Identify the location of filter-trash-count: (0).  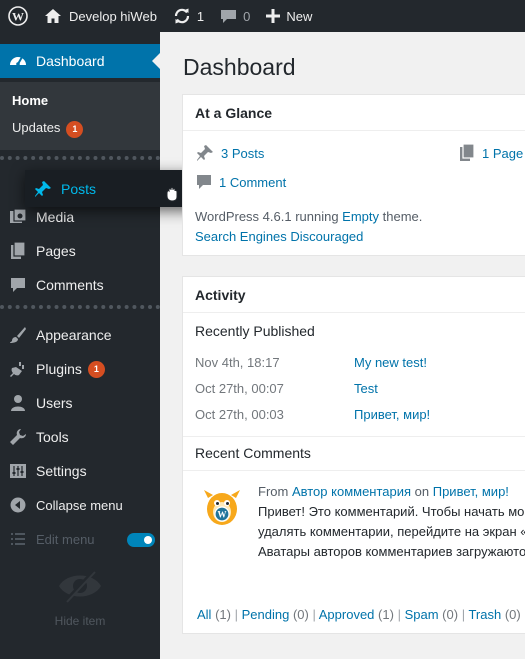
(512, 614).